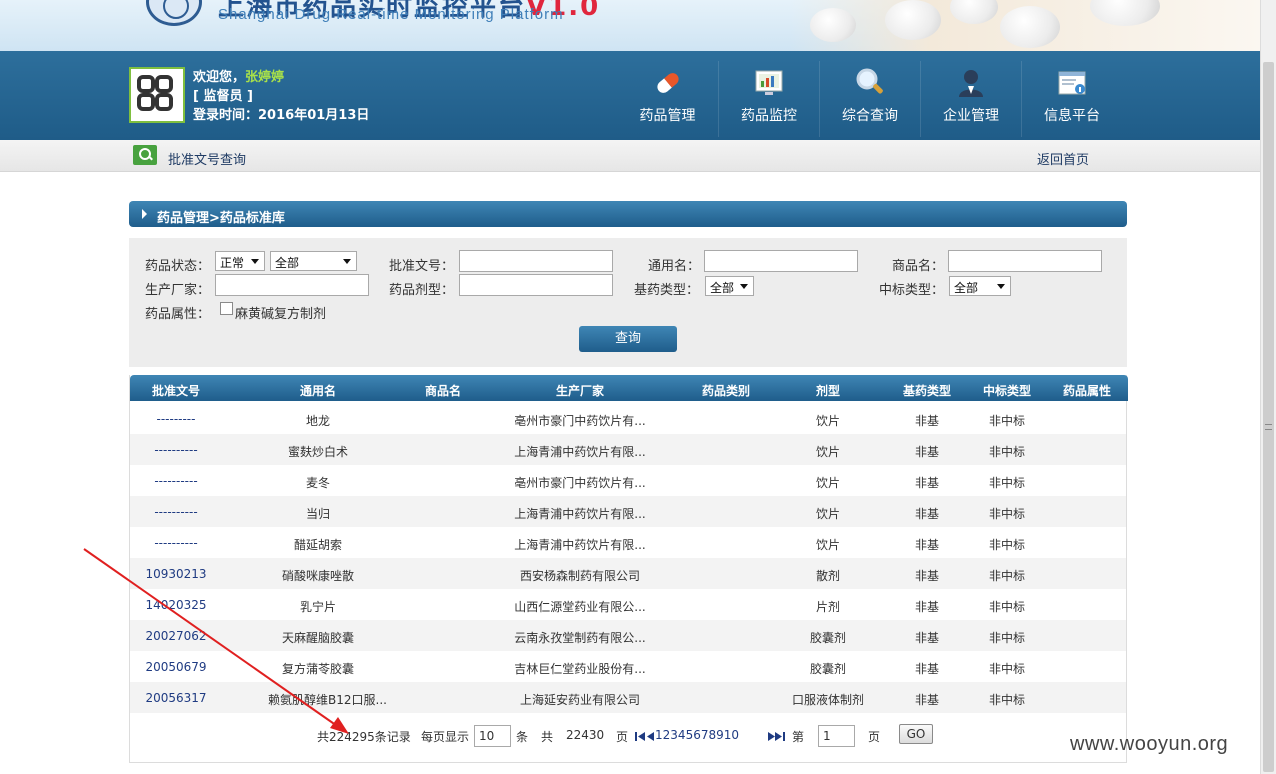 This screenshot has height=774, width=1276. Describe the element at coordinates (628, 214) in the screenshot. I see `section-title-bar: 药品管理>药品标准库` at that location.